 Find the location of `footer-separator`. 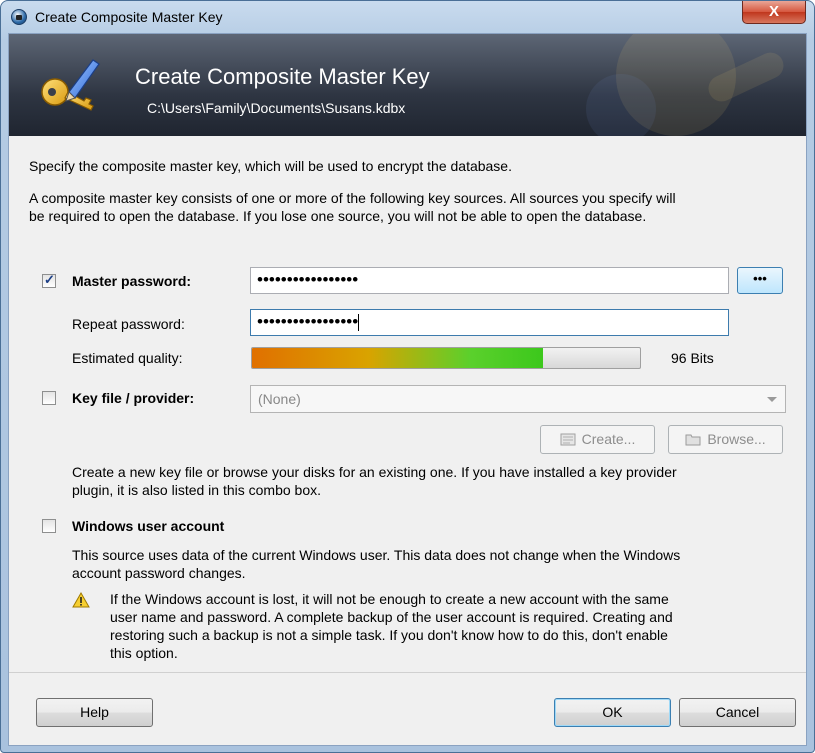

footer-separator is located at coordinates (407, 672).